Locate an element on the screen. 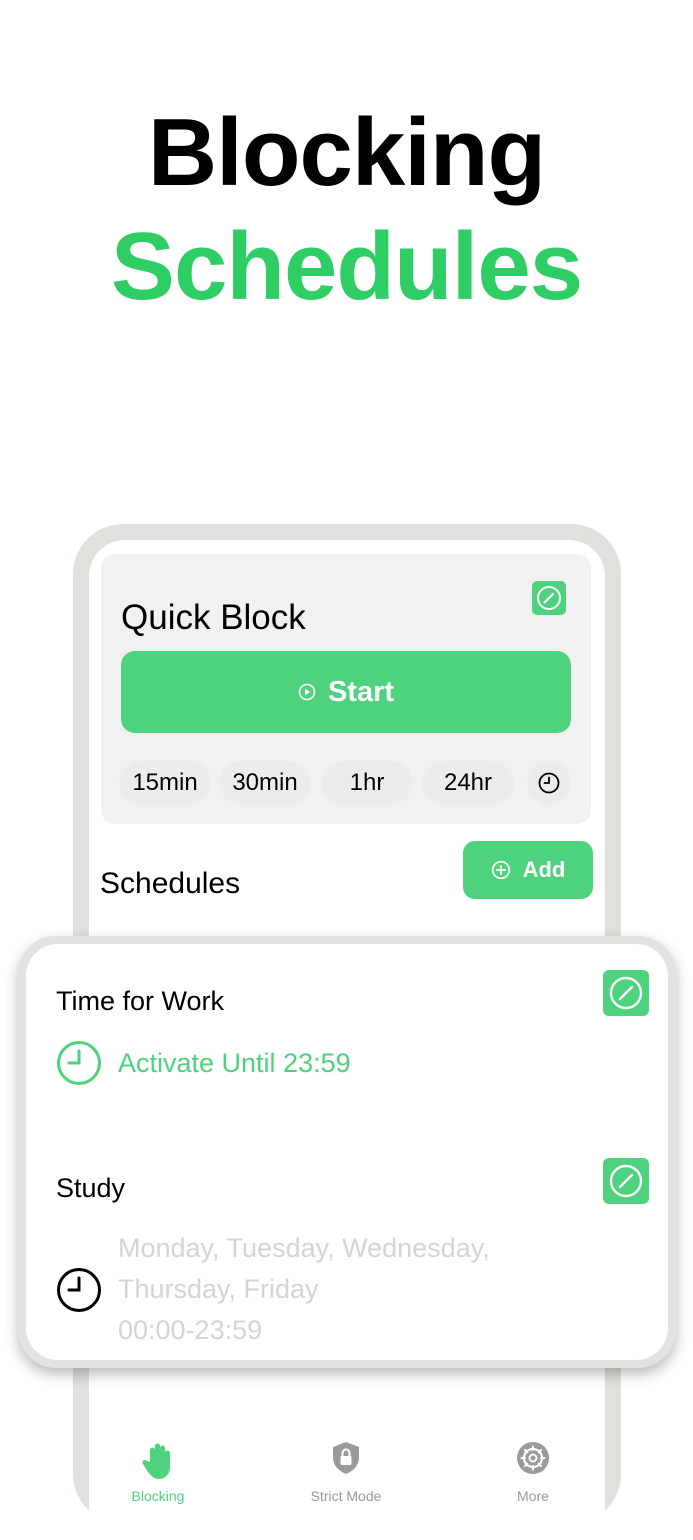 This screenshot has width=693, height=1540. schedule-status-row: Activate Until 23:59 is located at coordinates (203, 1063).